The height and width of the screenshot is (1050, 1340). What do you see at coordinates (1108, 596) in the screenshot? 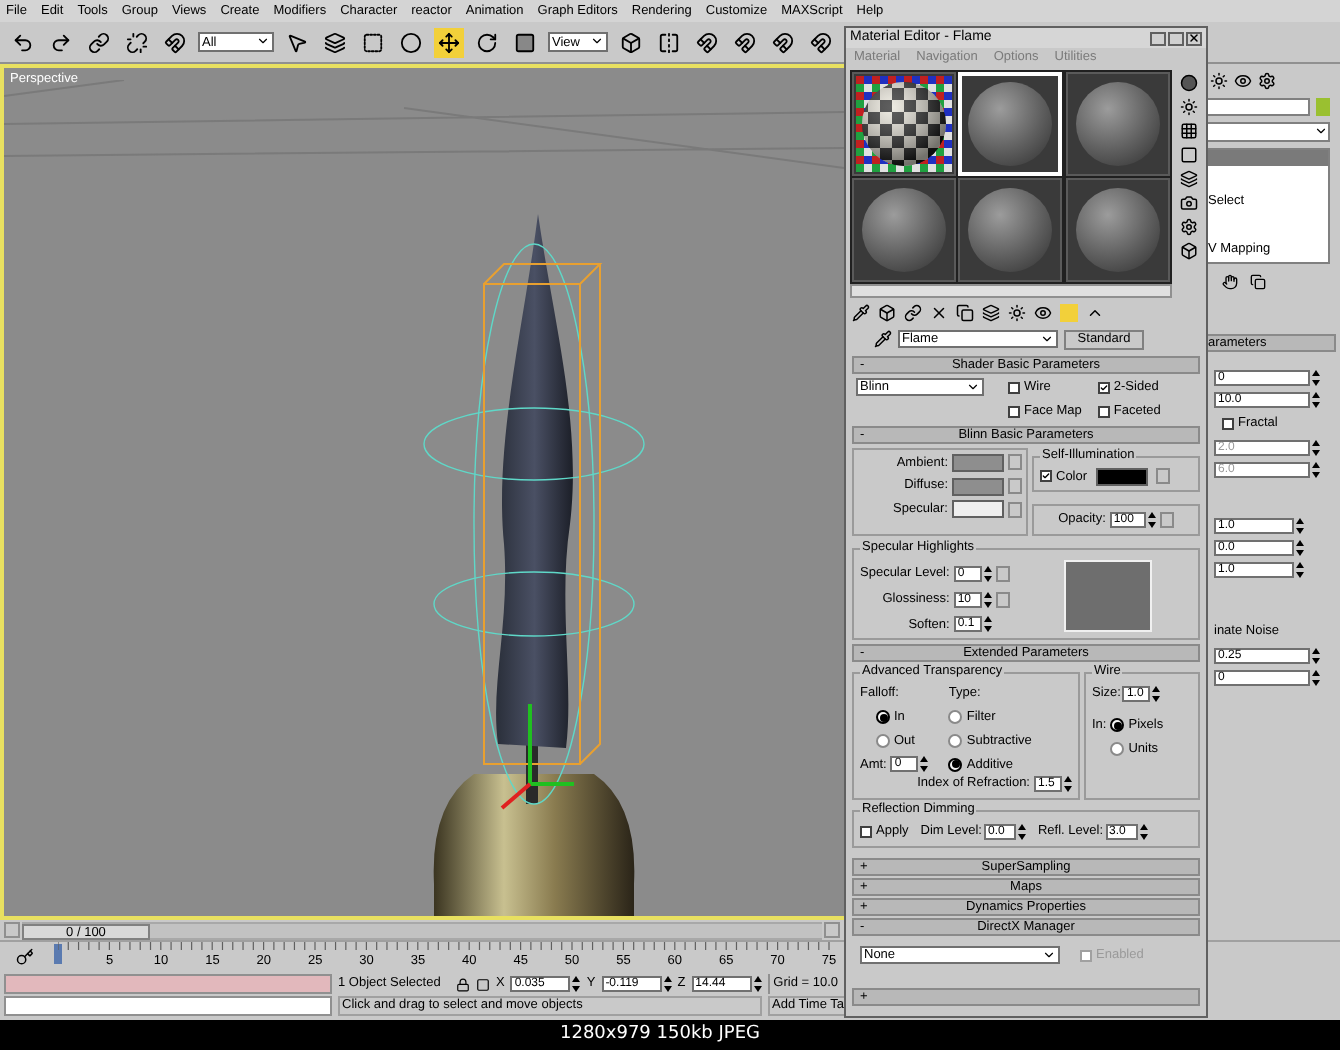
I see `highlight-curve-graph` at bounding box center [1108, 596].